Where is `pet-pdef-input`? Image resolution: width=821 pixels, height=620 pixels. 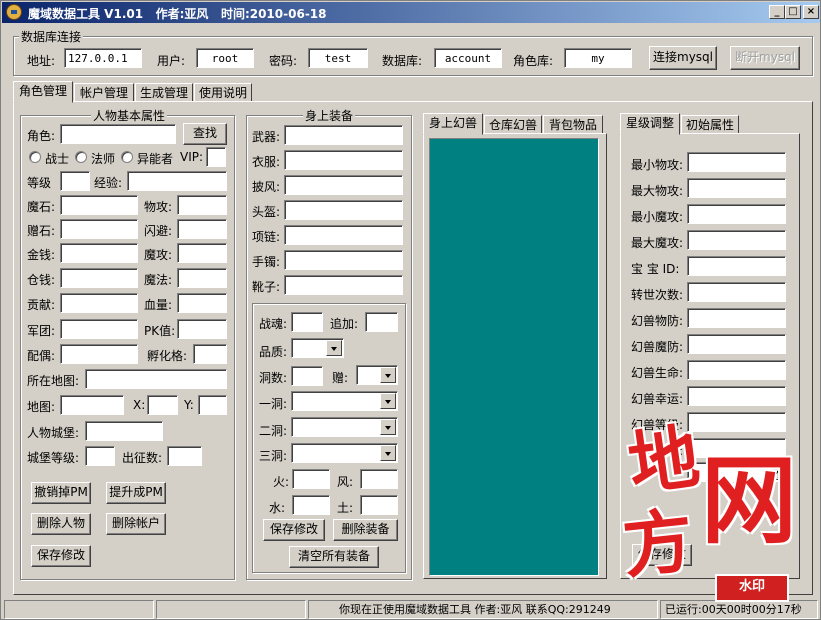 pet-pdef-input is located at coordinates (736, 318).